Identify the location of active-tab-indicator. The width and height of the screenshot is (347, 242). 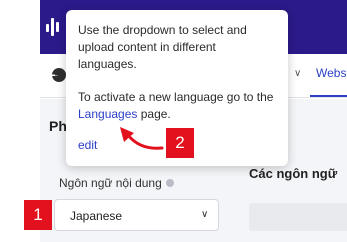
(328, 96).